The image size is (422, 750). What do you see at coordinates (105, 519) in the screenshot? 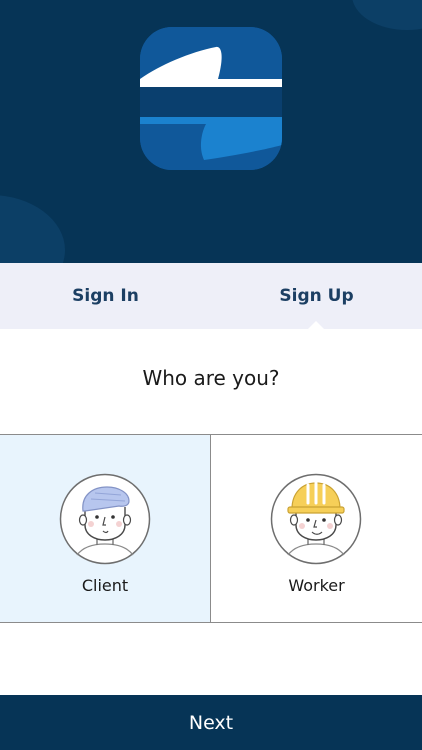
I see `client-avatar-icon` at bounding box center [105, 519].